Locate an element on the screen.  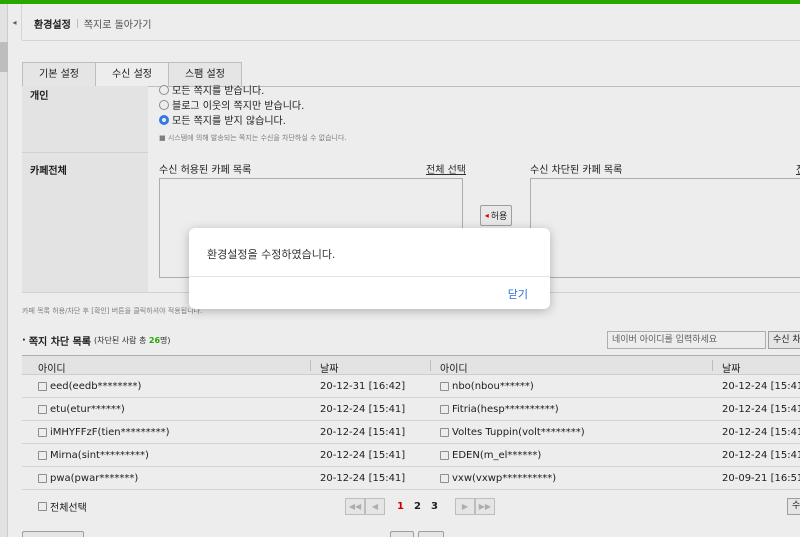
alert-divider is located at coordinates (369, 276).